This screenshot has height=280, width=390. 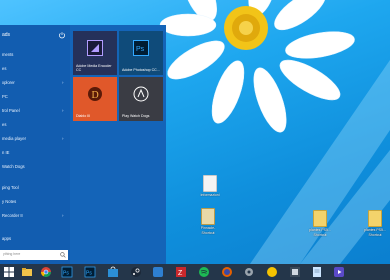 I want to click on desktop-icon-informazioni: Informazioni, so click(x=210, y=186).